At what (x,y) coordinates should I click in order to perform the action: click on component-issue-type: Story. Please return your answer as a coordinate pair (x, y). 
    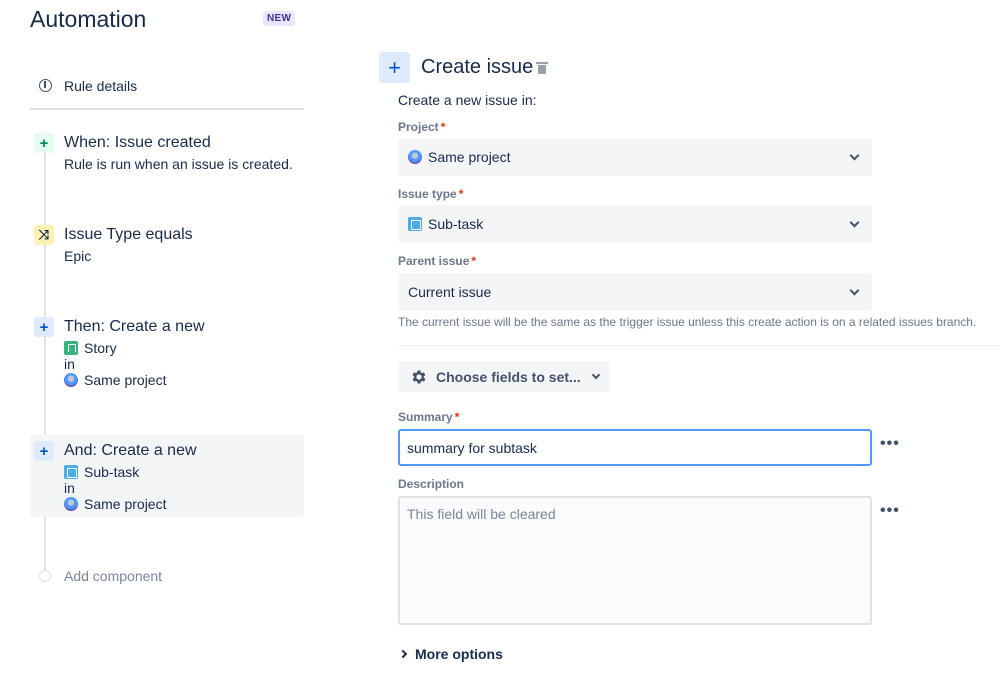
    Looking at the image, I should click on (90, 348).